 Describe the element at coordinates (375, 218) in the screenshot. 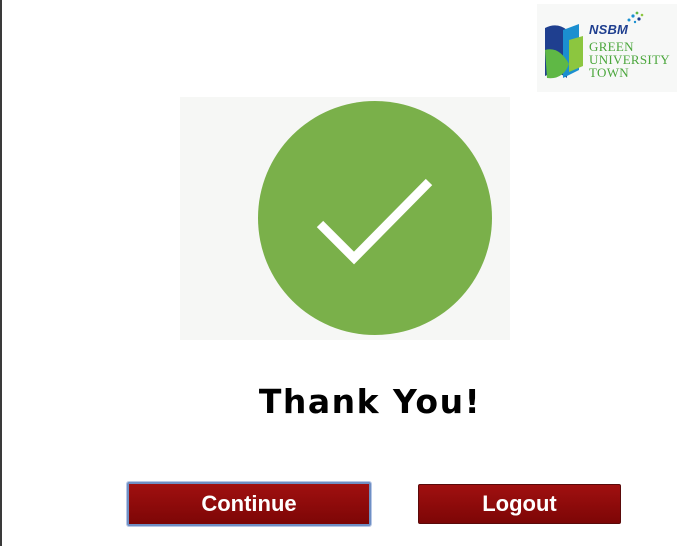

I see `checkmark-circle-icon` at that location.